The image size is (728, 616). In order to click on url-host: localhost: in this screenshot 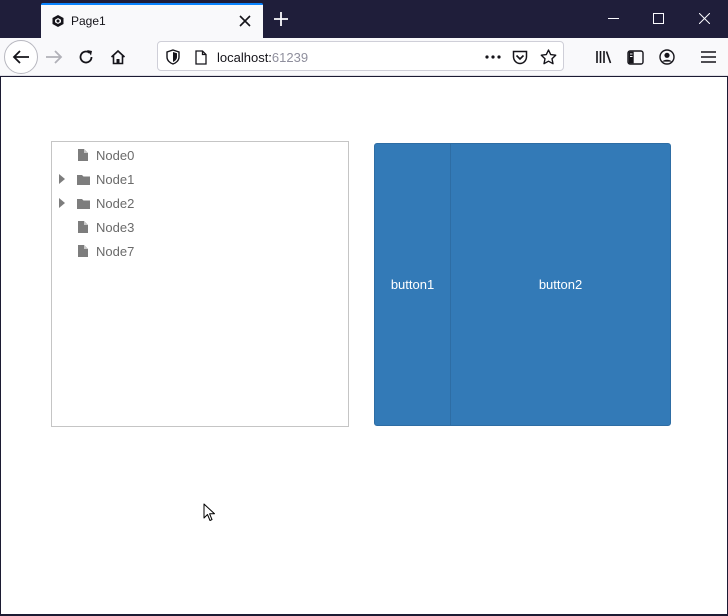, I will do `click(244, 57)`.